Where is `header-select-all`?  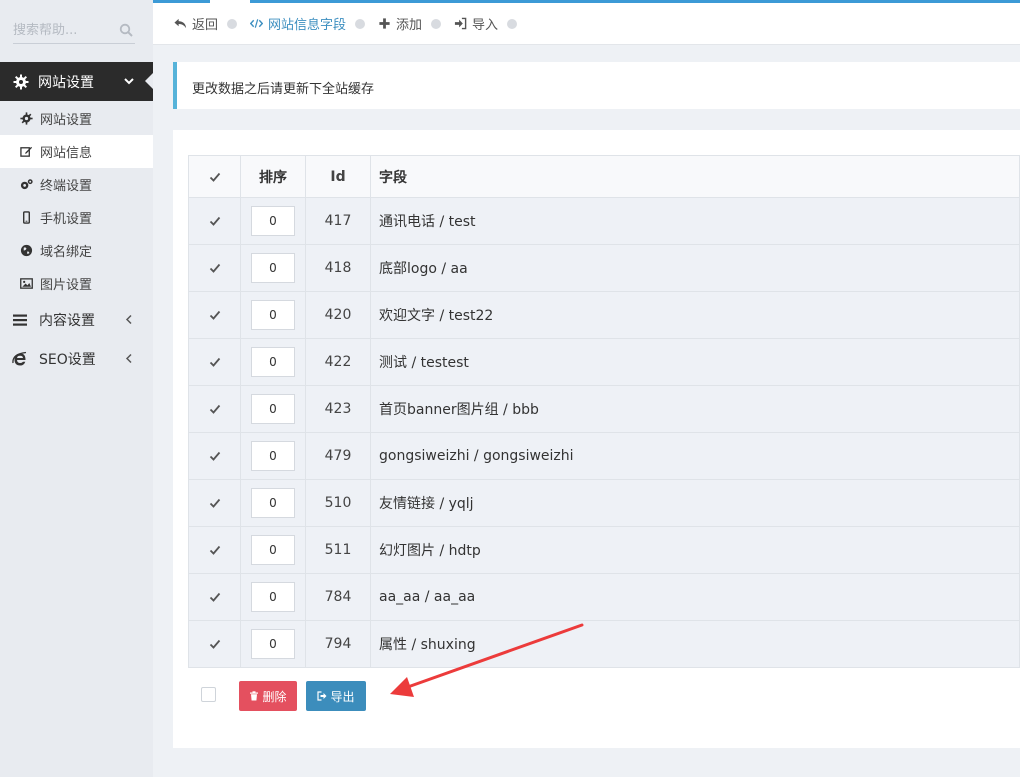 header-select-all is located at coordinates (214, 176).